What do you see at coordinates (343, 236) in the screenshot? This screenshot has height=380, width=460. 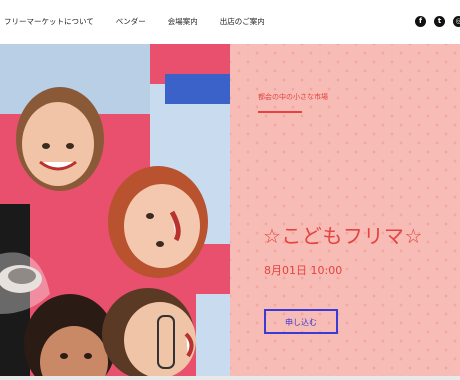 I see `event-title: ☆こどもフリマ☆` at bounding box center [343, 236].